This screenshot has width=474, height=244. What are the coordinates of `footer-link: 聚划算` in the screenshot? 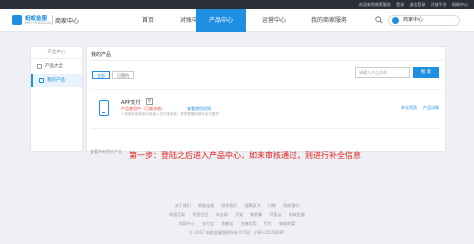 It's located at (256, 214).